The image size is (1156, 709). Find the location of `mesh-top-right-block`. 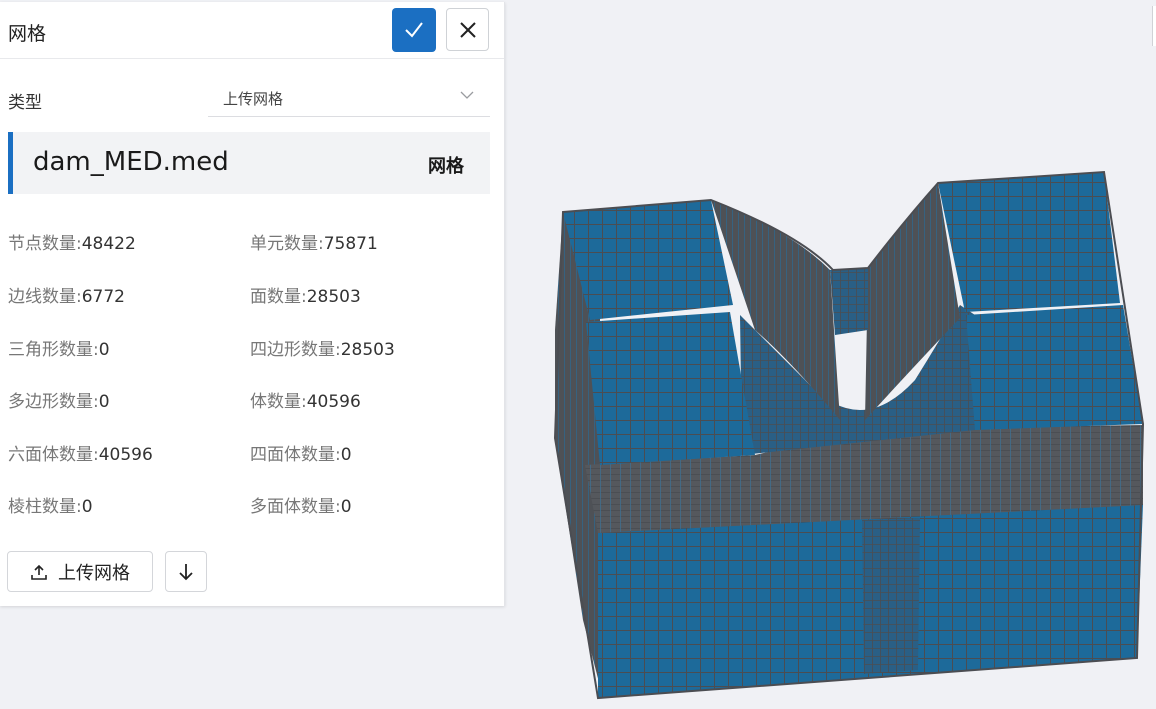

mesh-top-right-block is located at coordinates (1029, 242).